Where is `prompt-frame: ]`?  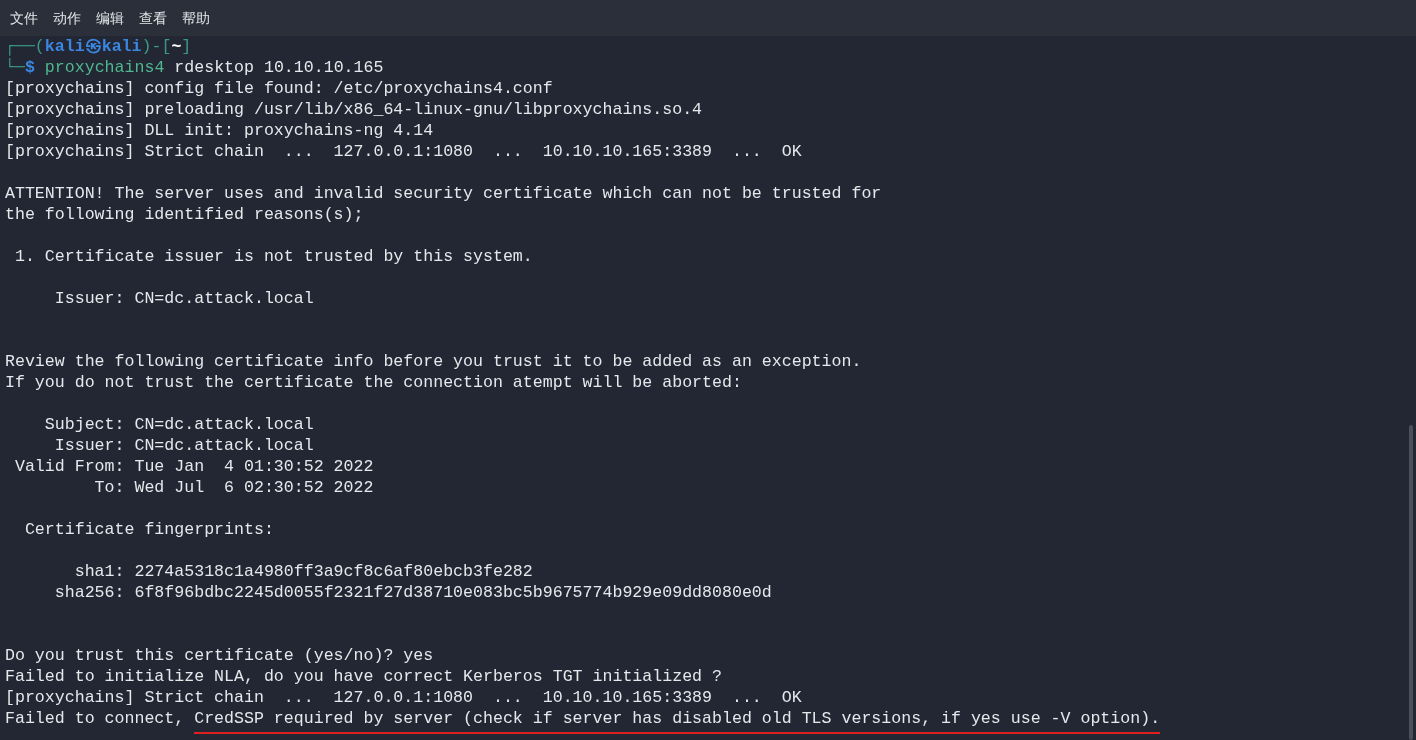
prompt-frame: ] is located at coordinates (186, 46).